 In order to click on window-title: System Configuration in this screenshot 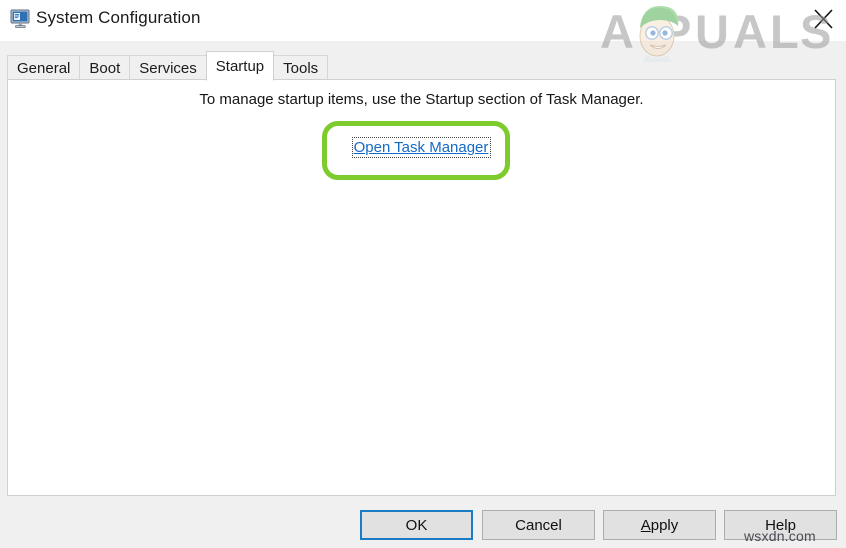, I will do `click(118, 17)`.